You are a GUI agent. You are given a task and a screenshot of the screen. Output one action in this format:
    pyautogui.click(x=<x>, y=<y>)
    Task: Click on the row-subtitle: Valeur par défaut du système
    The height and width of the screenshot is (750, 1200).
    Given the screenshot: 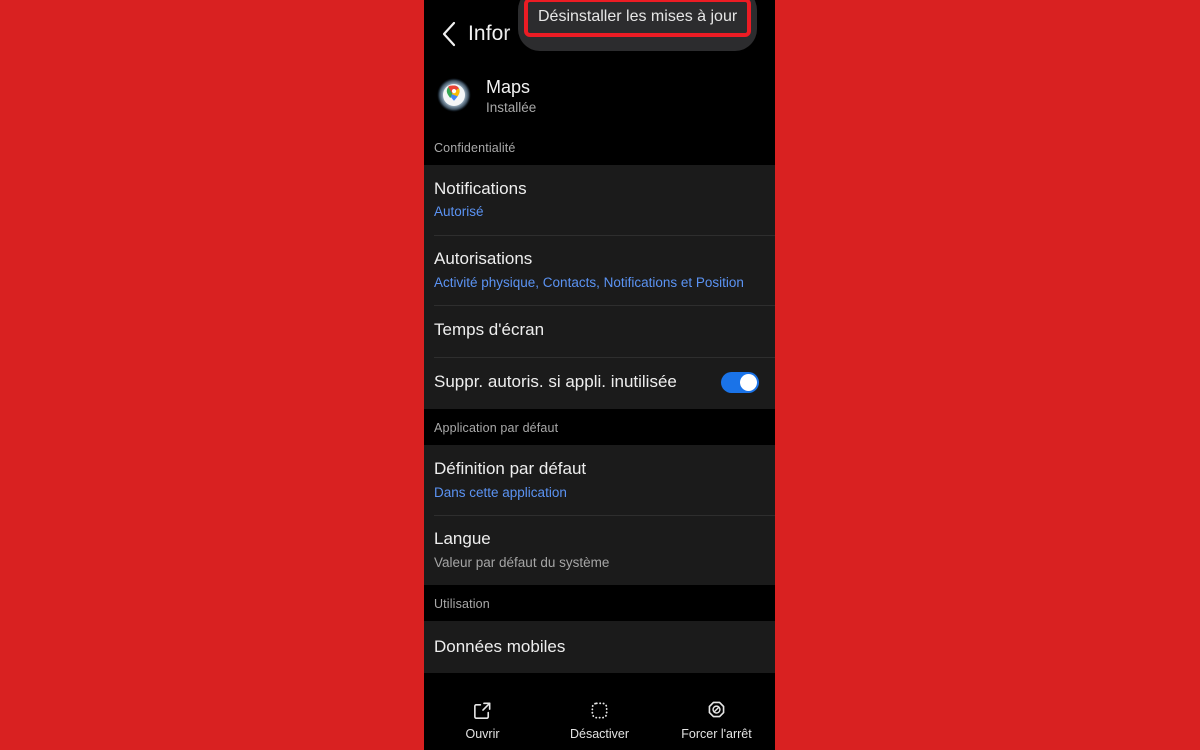 What is the action you would take?
    pyautogui.click(x=522, y=562)
    